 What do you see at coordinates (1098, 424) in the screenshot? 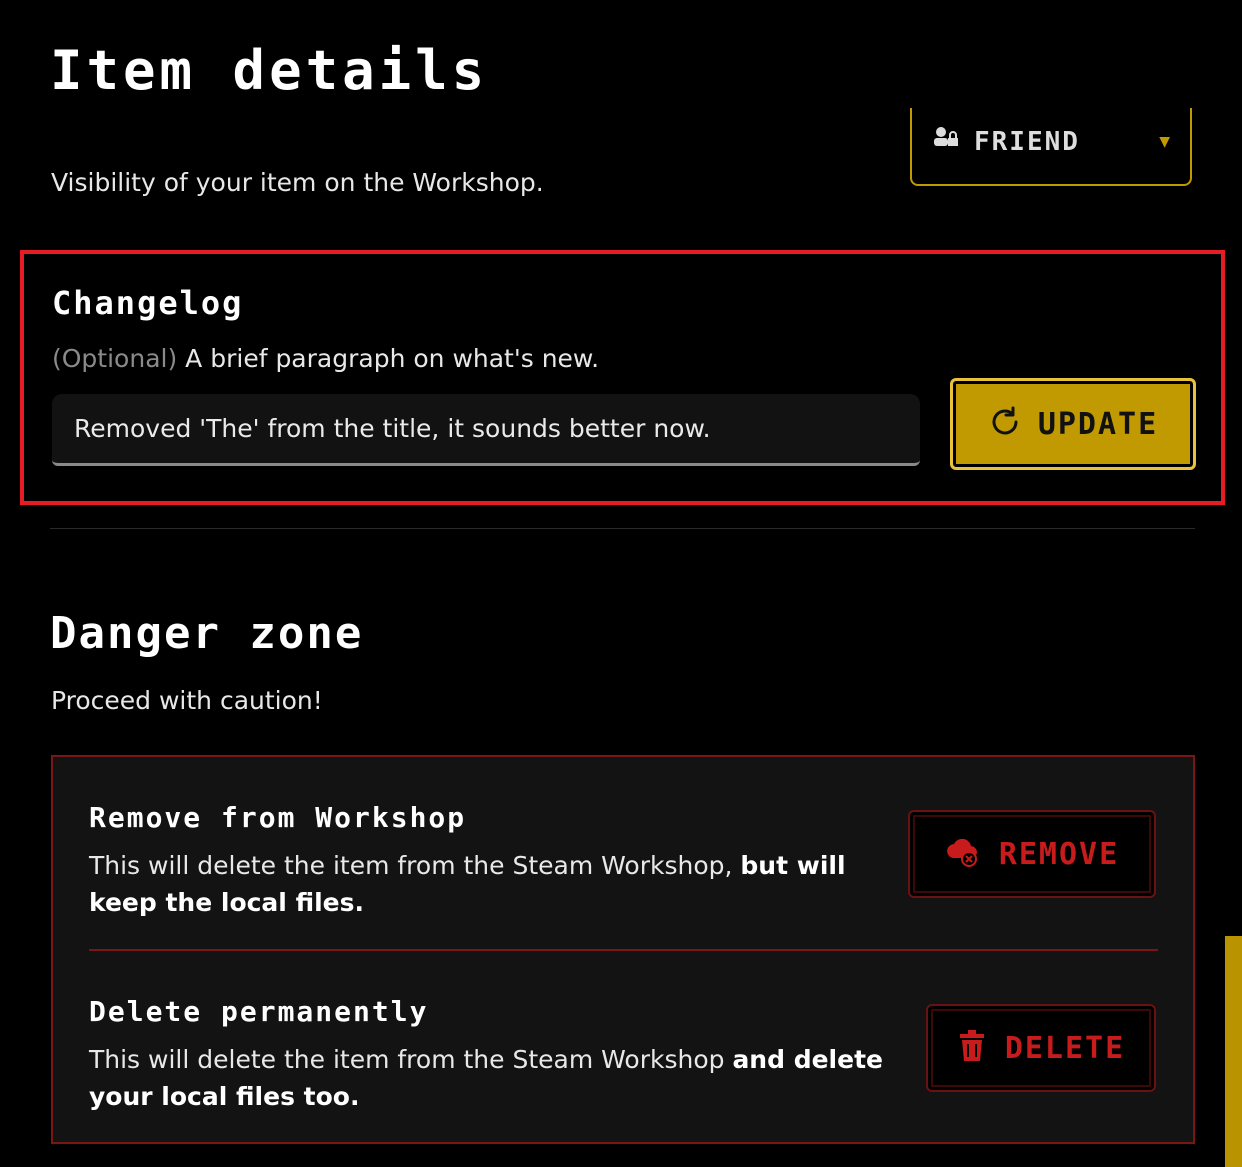
I see `update-button-label: UPDATE` at bounding box center [1098, 424].